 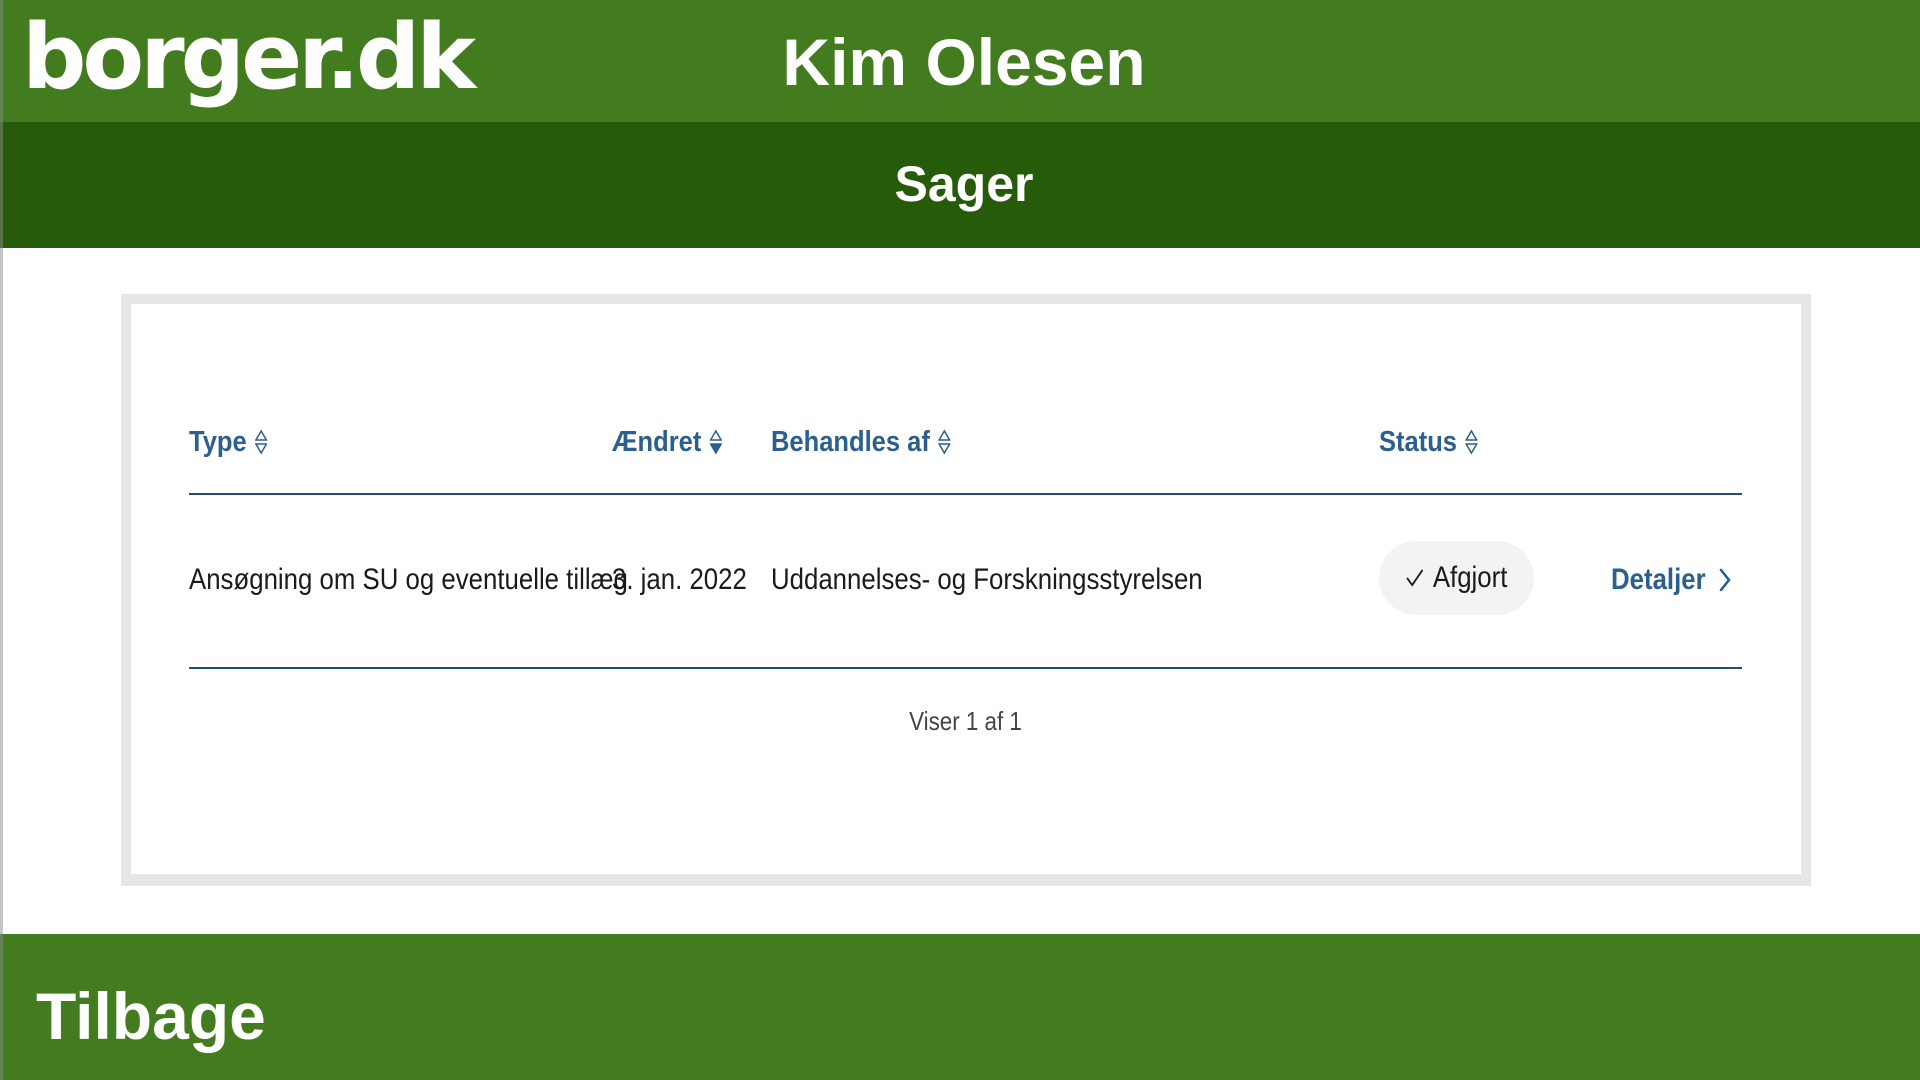 What do you see at coordinates (1658, 579) in the screenshot?
I see `details-label: Detaljer` at bounding box center [1658, 579].